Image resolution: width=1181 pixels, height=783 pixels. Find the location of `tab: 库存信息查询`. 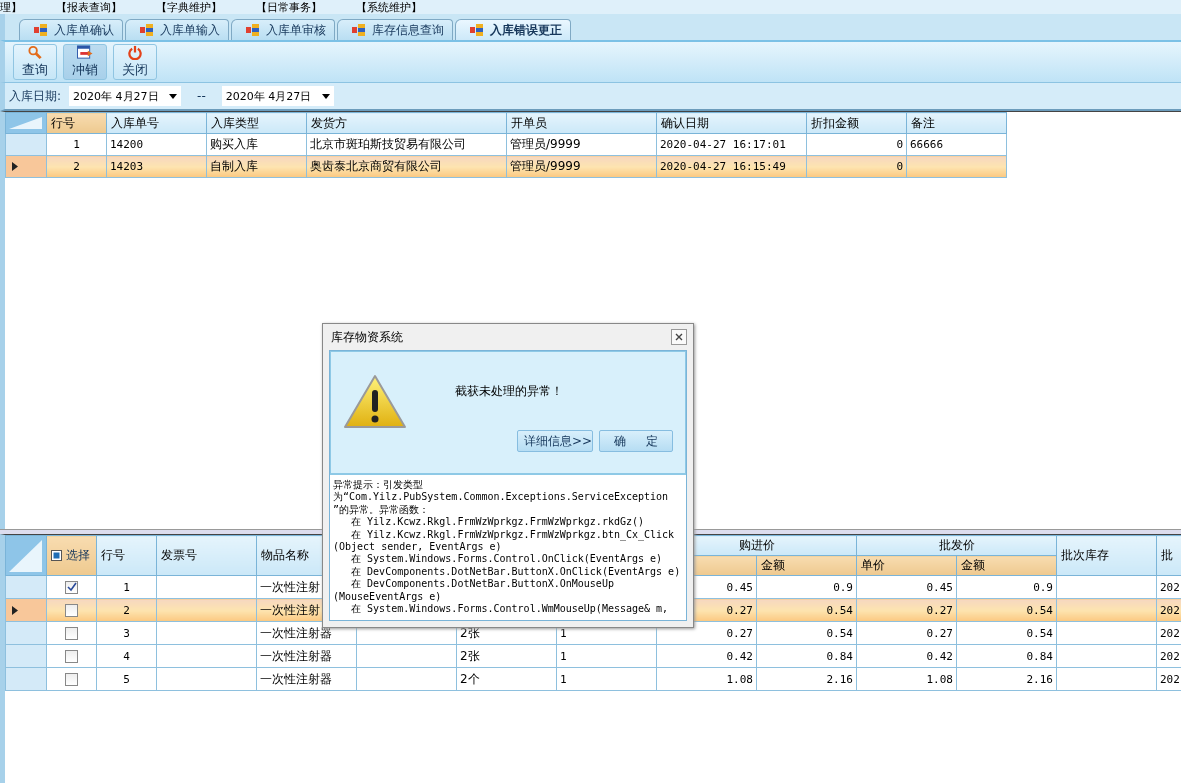

tab: 库存信息查询 is located at coordinates (395, 29).